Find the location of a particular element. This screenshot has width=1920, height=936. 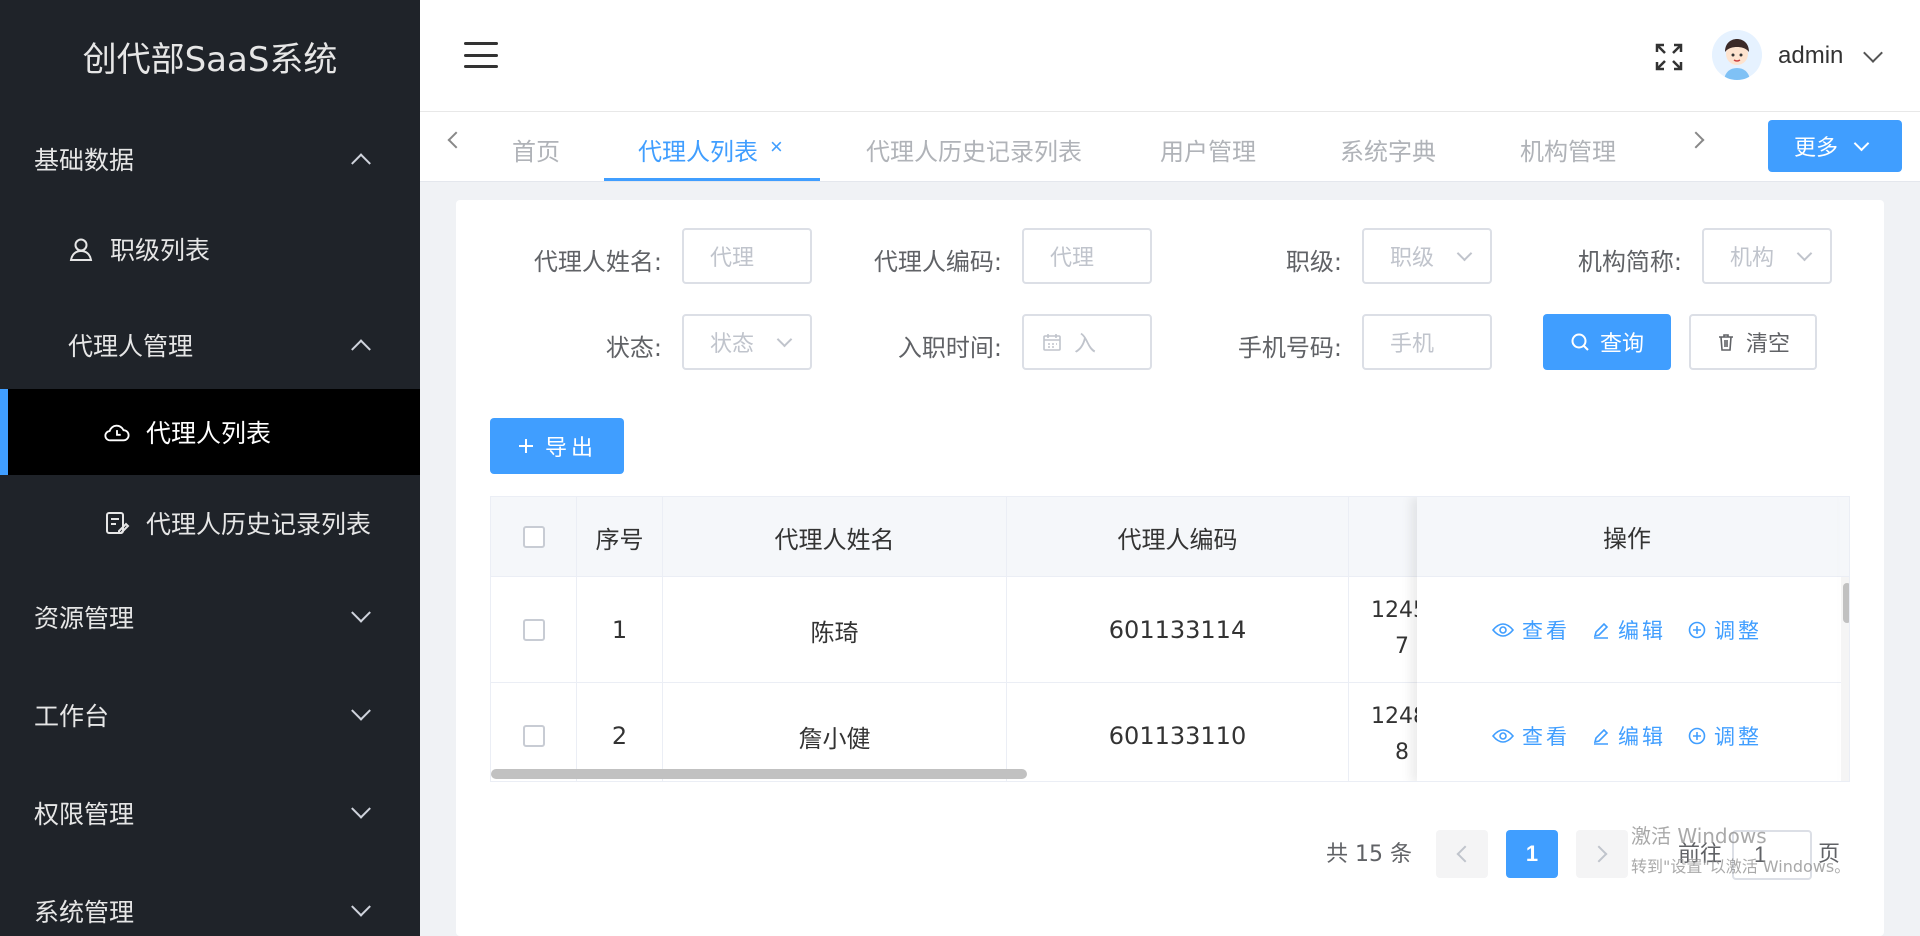

user-icon is located at coordinates (81, 249).